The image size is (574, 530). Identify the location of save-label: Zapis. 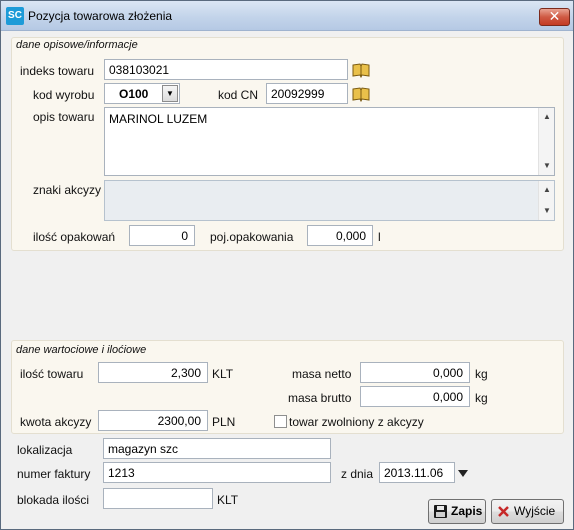
(467, 511).